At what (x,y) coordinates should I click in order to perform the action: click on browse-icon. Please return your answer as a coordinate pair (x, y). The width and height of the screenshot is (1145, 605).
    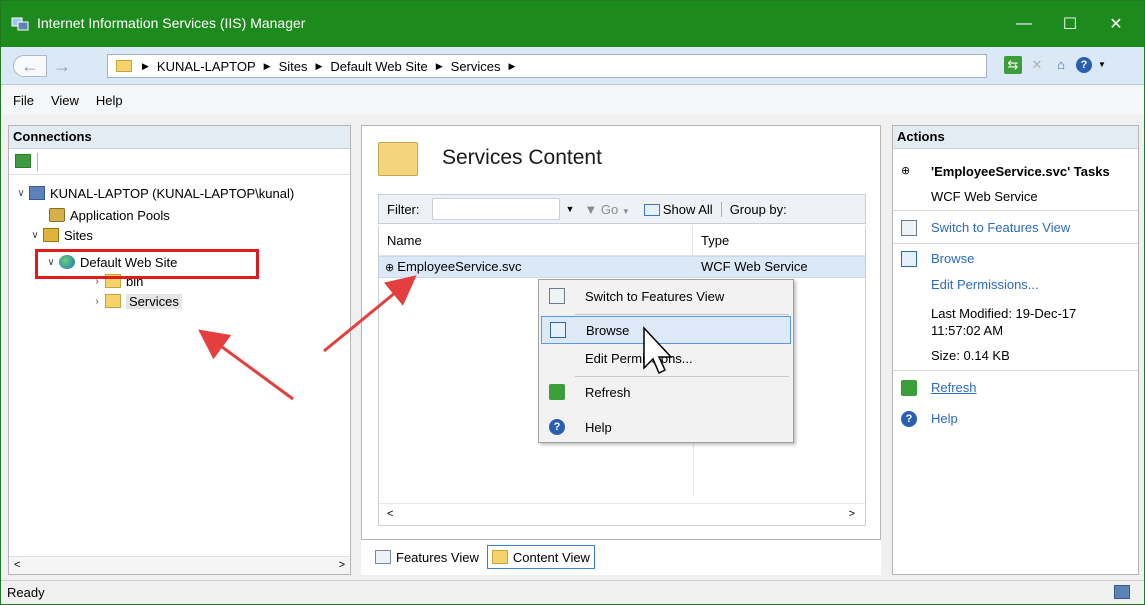
    Looking at the image, I should click on (558, 330).